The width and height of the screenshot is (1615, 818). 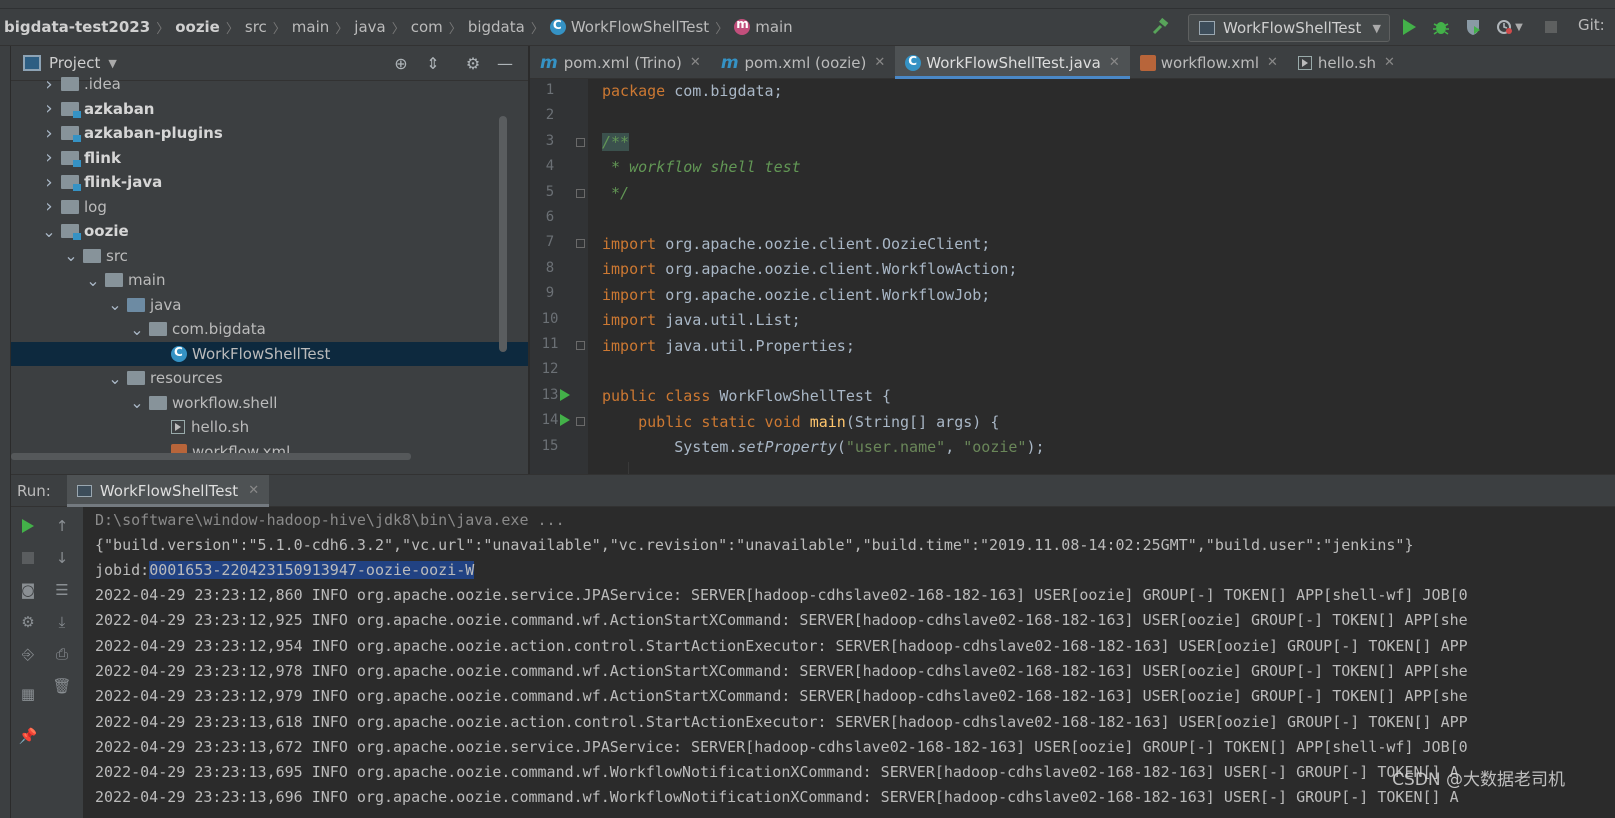 I want to click on crumb-com: com, so click(x=427, y=27).